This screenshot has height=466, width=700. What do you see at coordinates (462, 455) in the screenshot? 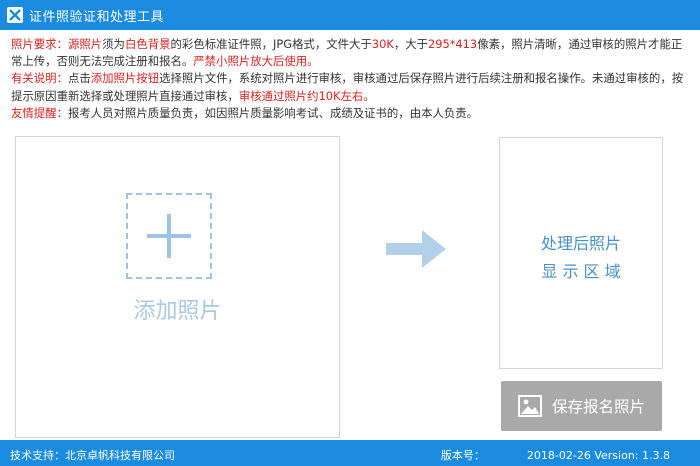
I see `version-label: 版本号：` at bounding box center [462, 455].